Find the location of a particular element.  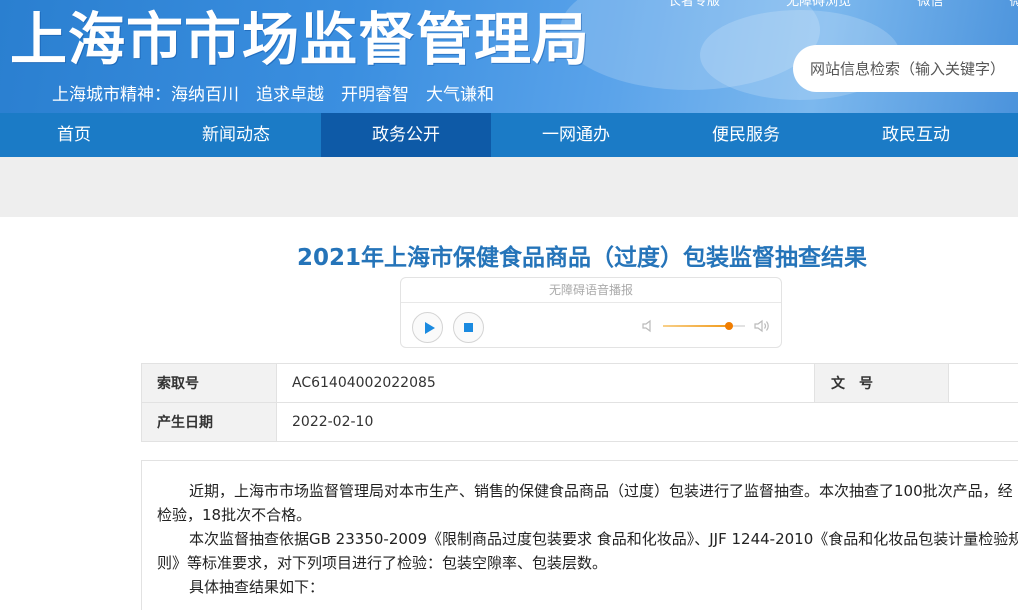

player-title: 无障碍语音播报 is located at coordinates (591, 290).